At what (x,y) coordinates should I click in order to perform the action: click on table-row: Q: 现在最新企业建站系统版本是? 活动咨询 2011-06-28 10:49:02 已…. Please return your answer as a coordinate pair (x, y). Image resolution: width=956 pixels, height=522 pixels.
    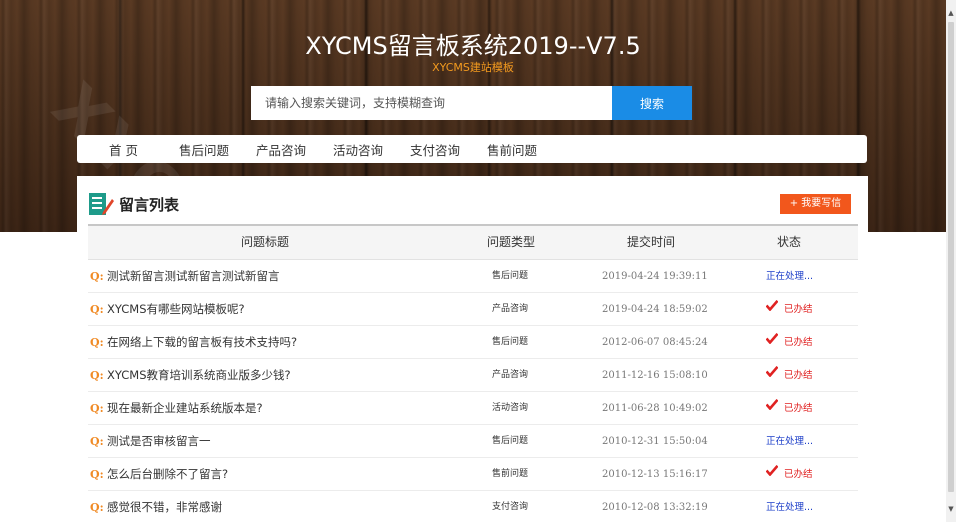
    Looking at the image, I should click on (473, 408).